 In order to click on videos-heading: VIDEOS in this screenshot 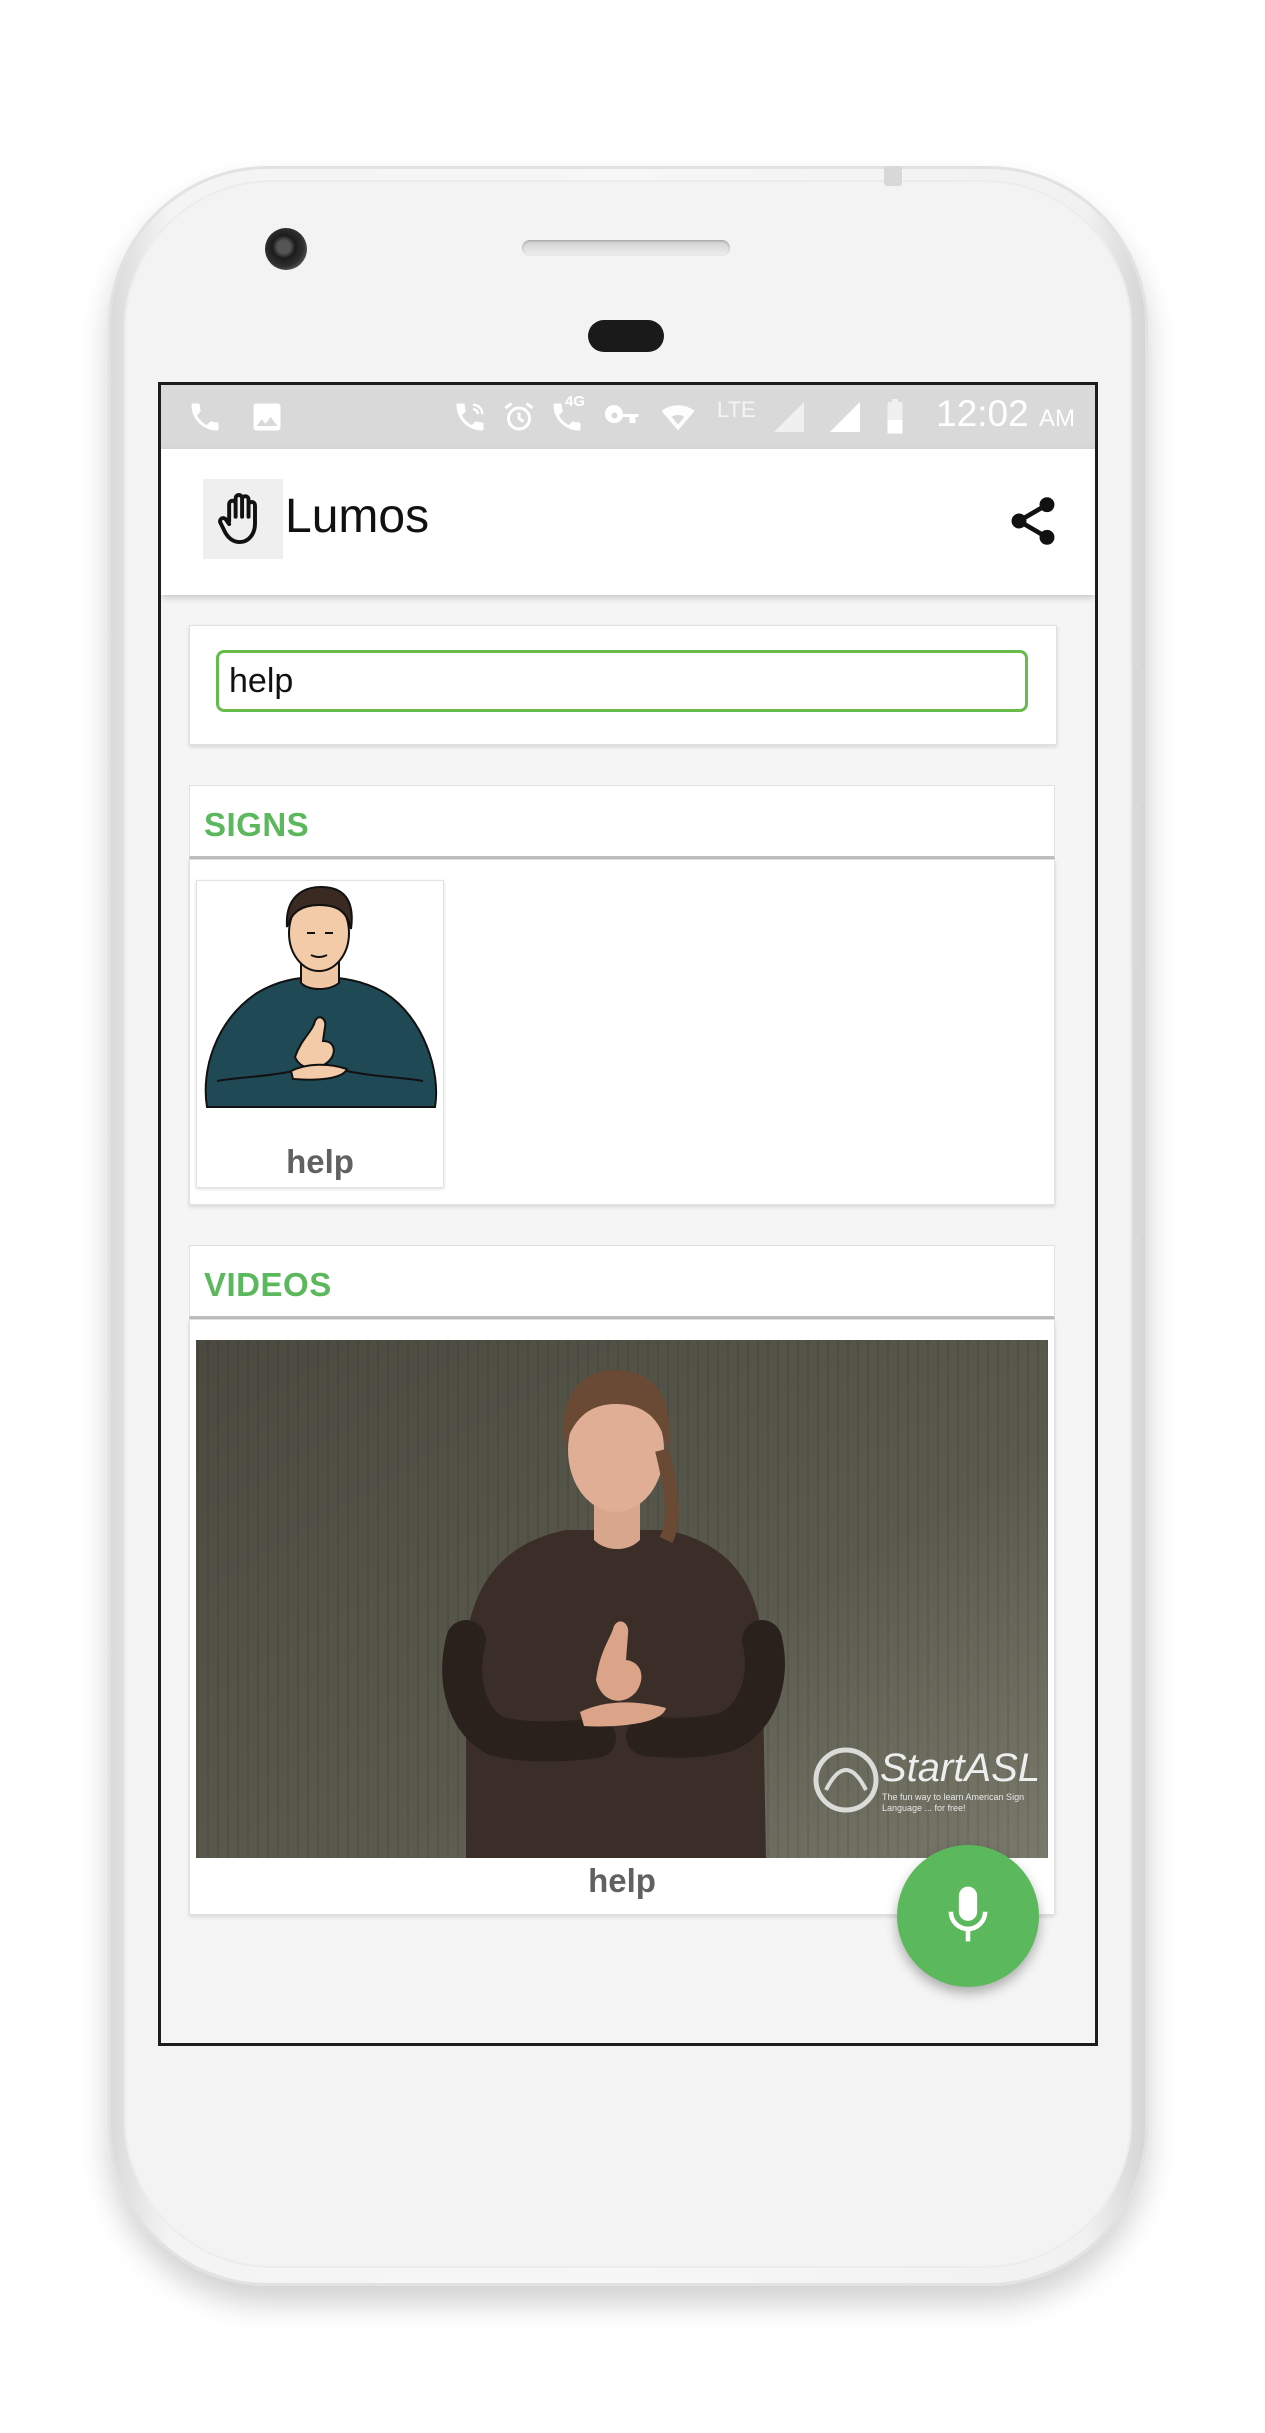, I will do `click(268, 1284)`.